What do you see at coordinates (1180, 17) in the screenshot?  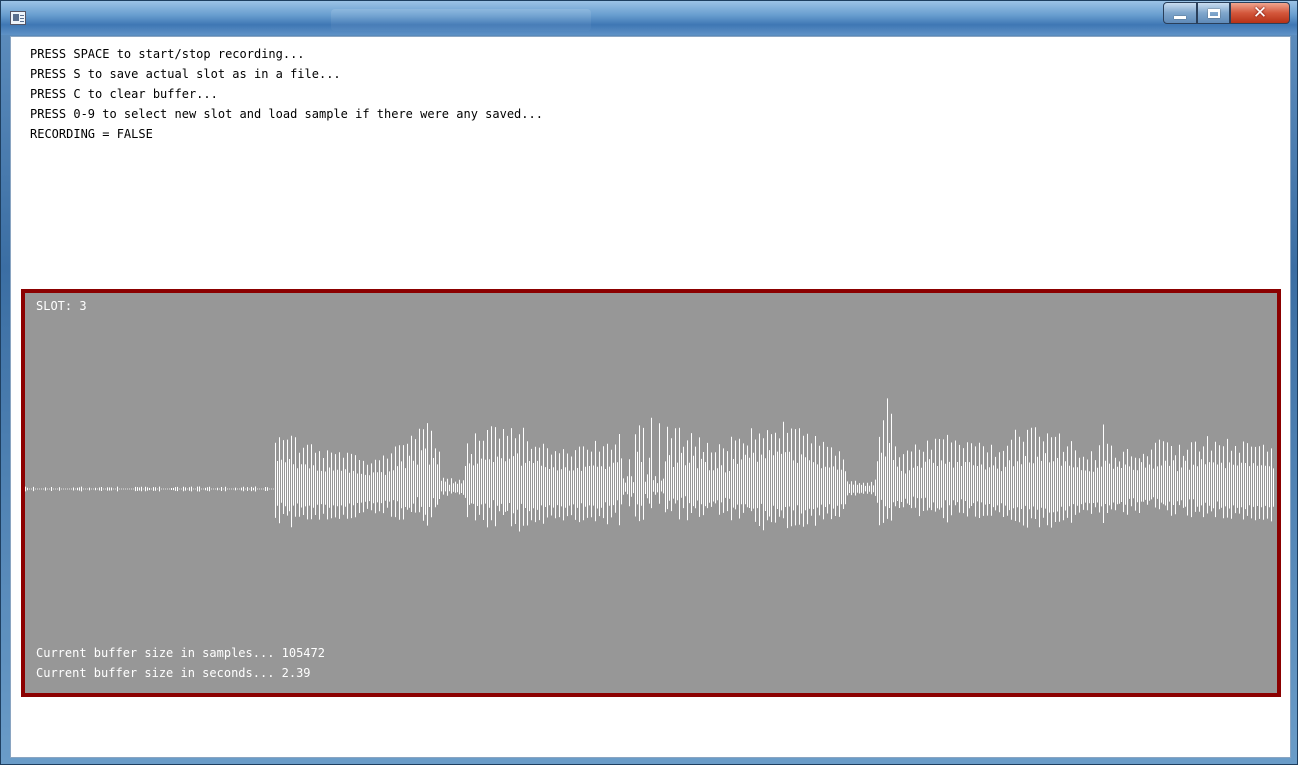 I see `minimize-icon` at bounding box center [1180, 17].